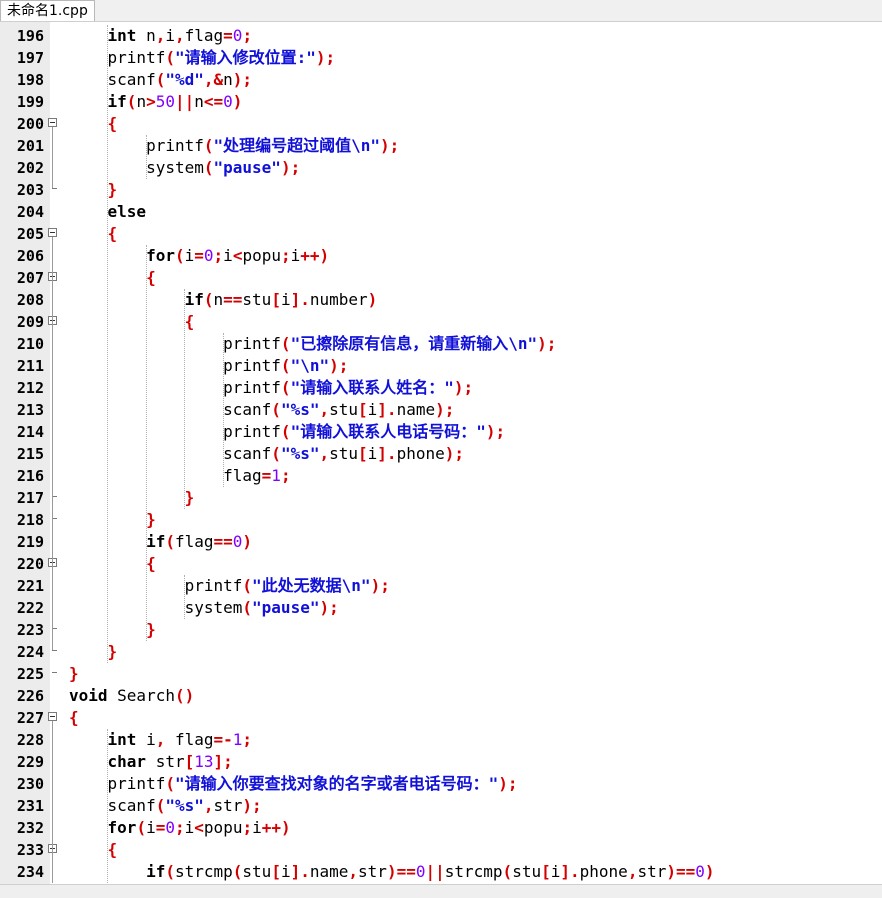 The height and width of the screenshot is (898, 882). What do you see at coordinates (47, 10) in the screenshot?
I see `file-tab: 未命名1.cpp` at bounding box center [47, 10].